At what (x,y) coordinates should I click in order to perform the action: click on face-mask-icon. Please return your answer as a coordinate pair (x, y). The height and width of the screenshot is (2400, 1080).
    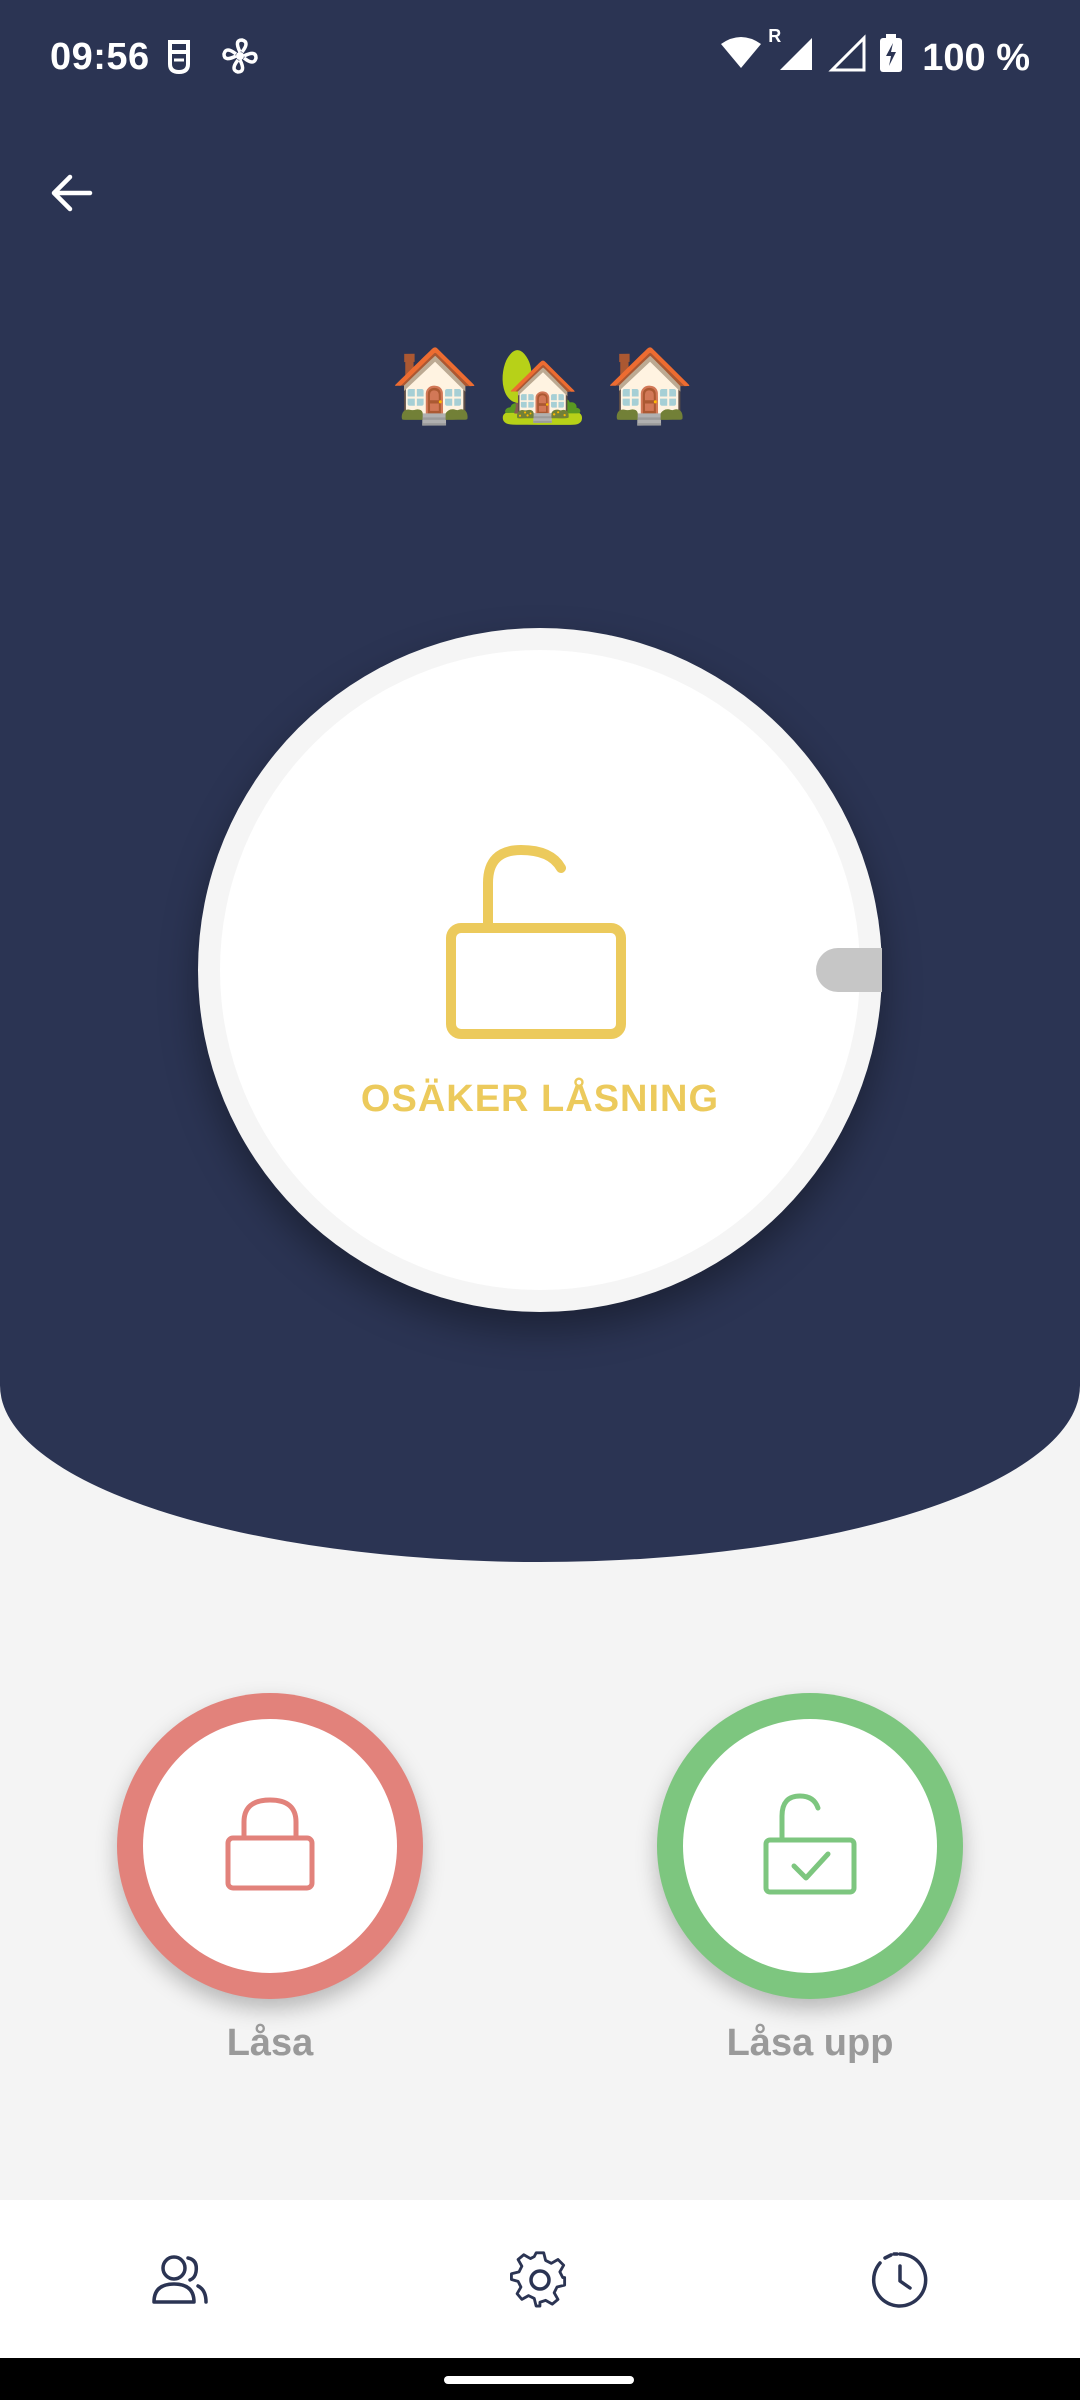
    Looking at the image, I should click on (179, 61).